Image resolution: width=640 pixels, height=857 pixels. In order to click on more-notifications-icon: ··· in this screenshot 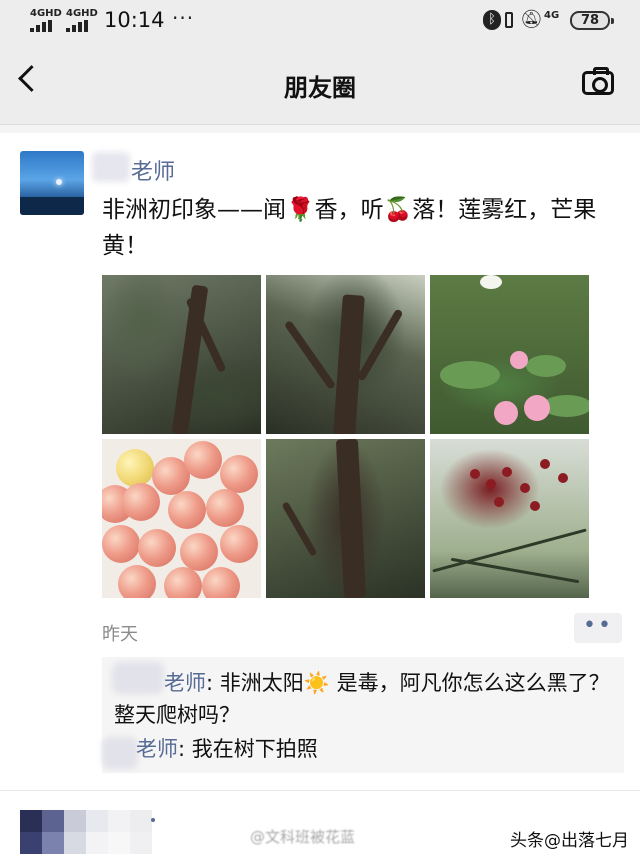, I will do `click(183, 18)`.